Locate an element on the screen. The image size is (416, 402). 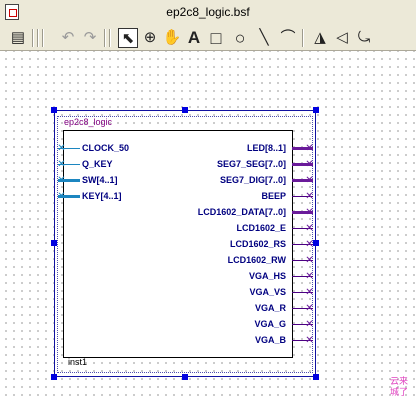
flip-horizontal-icon: ◮ is located at coordinates (320, 38).